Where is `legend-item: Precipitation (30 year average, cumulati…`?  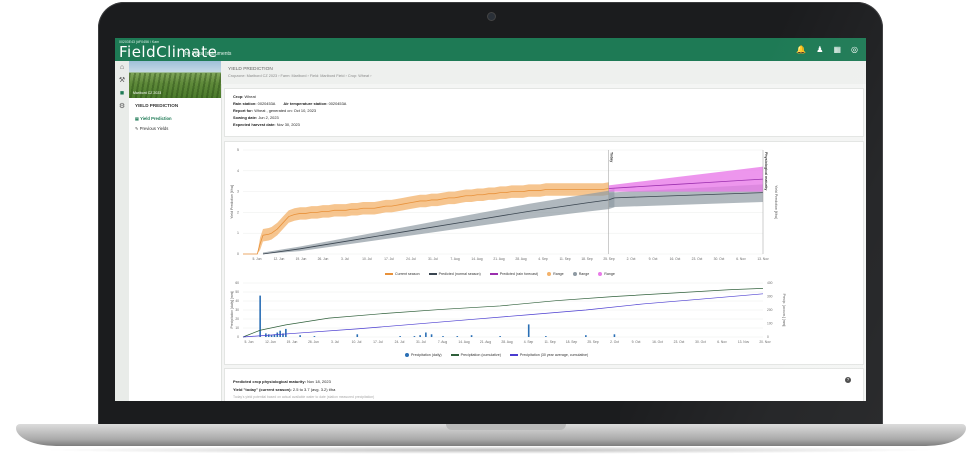 legend-item: Precipitation (30 year average, cumulati… is located at coordinates (548, 355).